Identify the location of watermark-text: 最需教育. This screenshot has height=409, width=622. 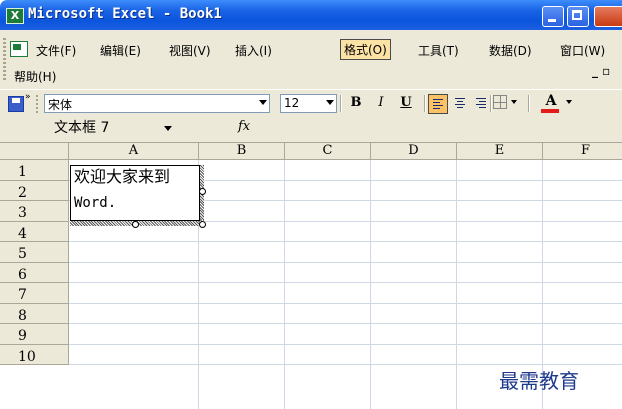
(539, 381).